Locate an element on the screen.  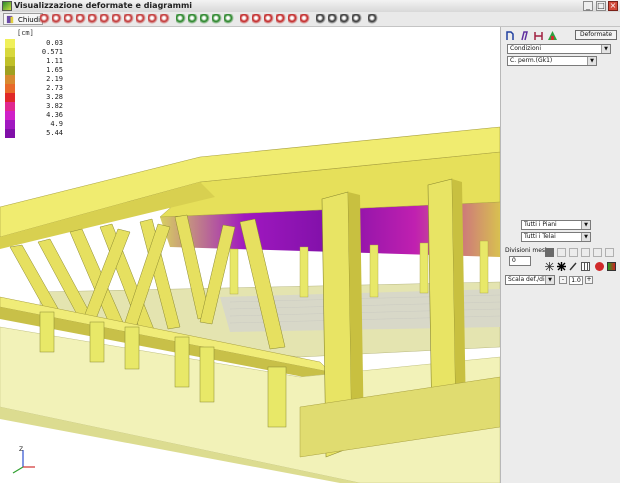
conditions-select: Condizioni ▼ is located at coordinates (559, 49).